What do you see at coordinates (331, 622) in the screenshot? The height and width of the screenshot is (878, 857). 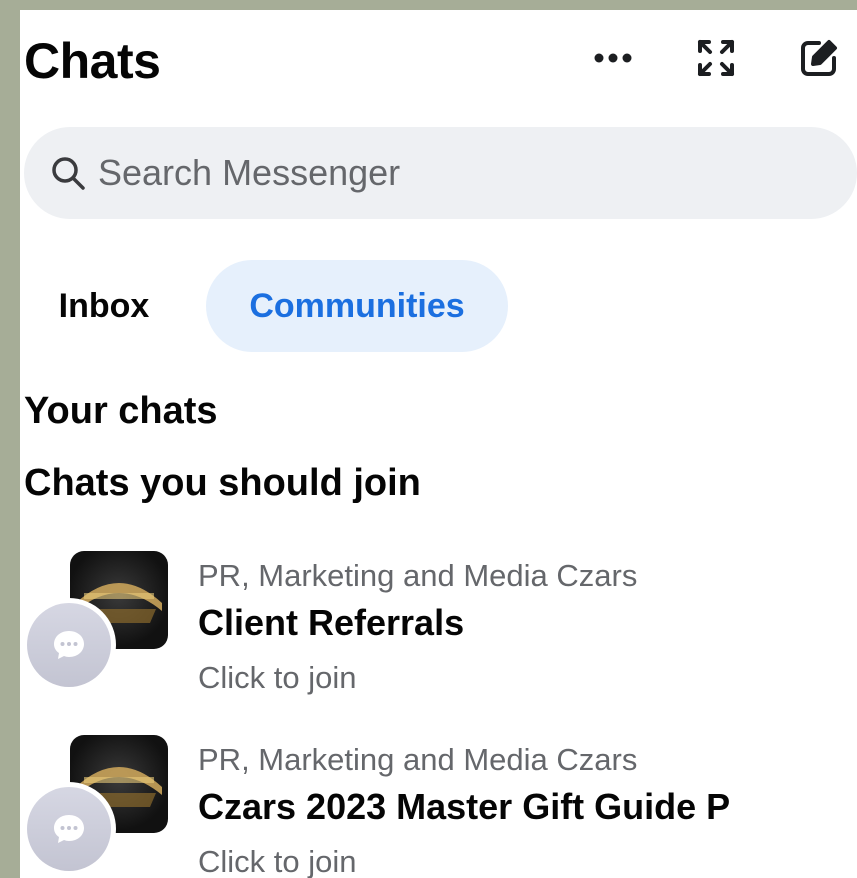 I see `chat-name: Client Referrals` at bounding box center [331, 622].